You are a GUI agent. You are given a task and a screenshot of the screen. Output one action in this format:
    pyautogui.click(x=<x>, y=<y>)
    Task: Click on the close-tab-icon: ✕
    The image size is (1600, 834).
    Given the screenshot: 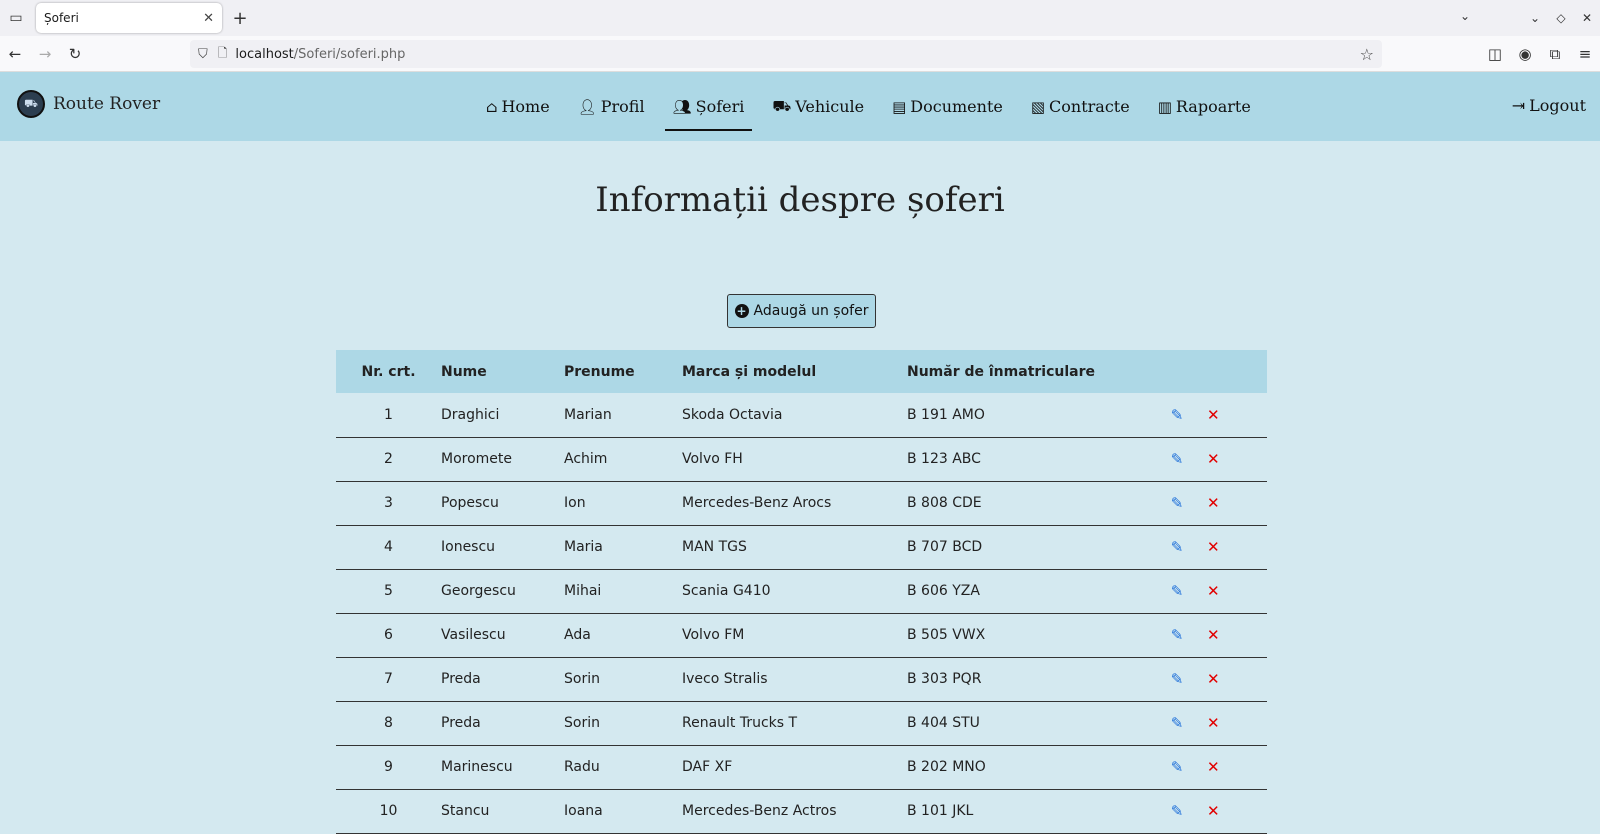 What is the action you would take?
    pyautogui.click(x=208, y=18)
    